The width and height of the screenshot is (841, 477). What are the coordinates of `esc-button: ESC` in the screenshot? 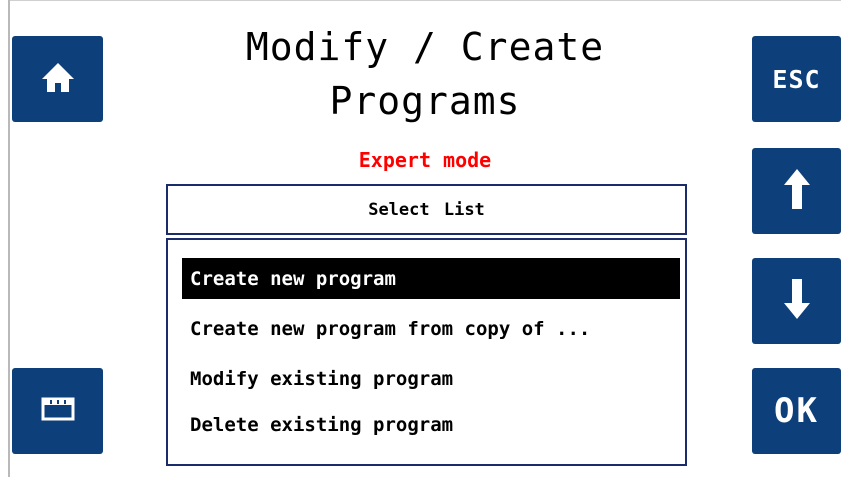 It's located at (796, 79).